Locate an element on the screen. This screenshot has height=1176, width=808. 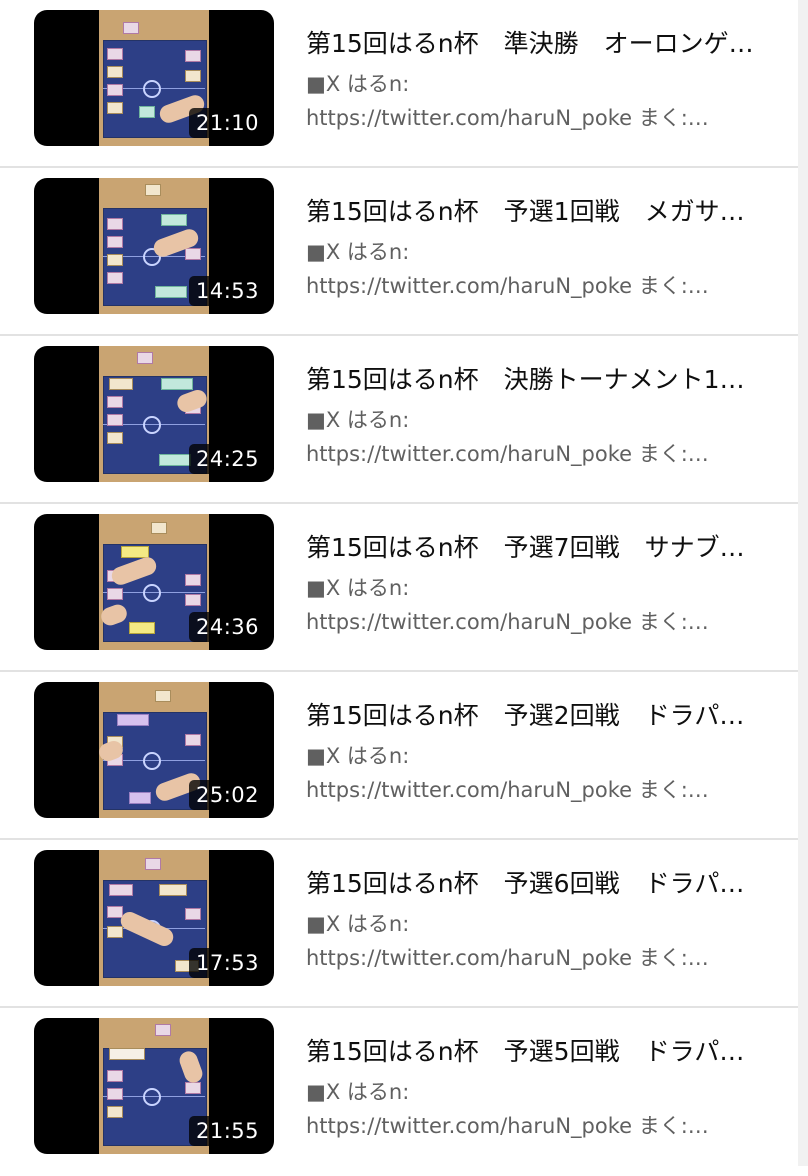
duration-badge: 17:53 is located at coordinates (227, 963).